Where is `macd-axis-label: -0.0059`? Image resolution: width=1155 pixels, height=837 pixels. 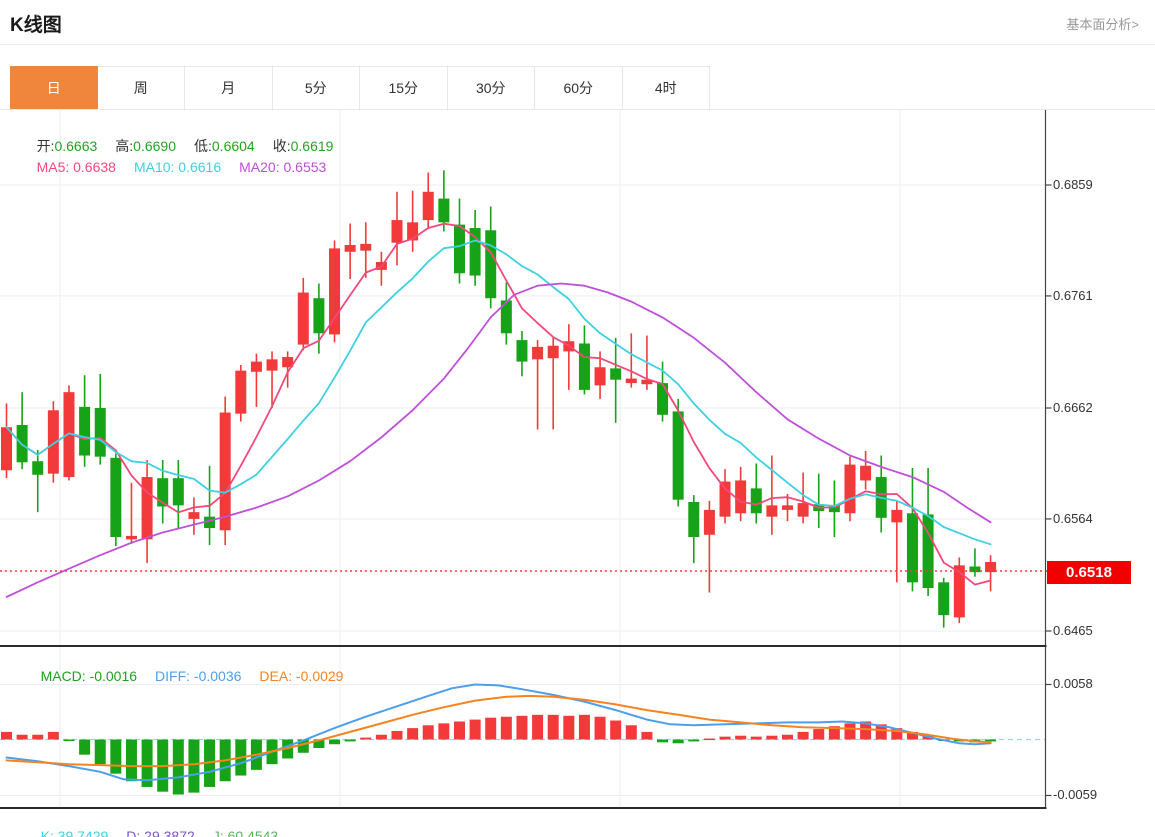 macd-axis-label: -0.0059 is located at coordinates (1075, 795).